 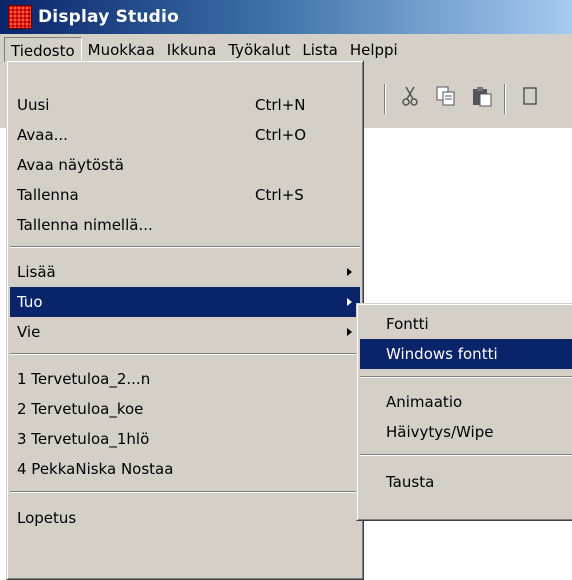 What do you see at coordinates (185, 439) in the screenshot?
I see `menu-item-recent-3: 3 Tervetuloa_1hlö` at bounding box center [185, 439].